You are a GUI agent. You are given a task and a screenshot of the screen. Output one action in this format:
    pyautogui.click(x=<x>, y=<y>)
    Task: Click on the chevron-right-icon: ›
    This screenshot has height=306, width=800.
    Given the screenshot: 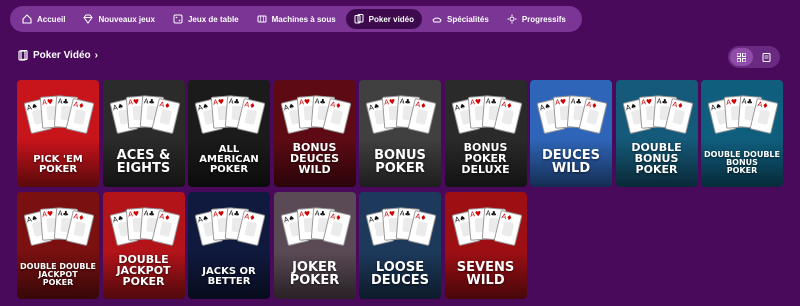 What is the action you would take?
    pyautogui.click(x=96, y=55)
    